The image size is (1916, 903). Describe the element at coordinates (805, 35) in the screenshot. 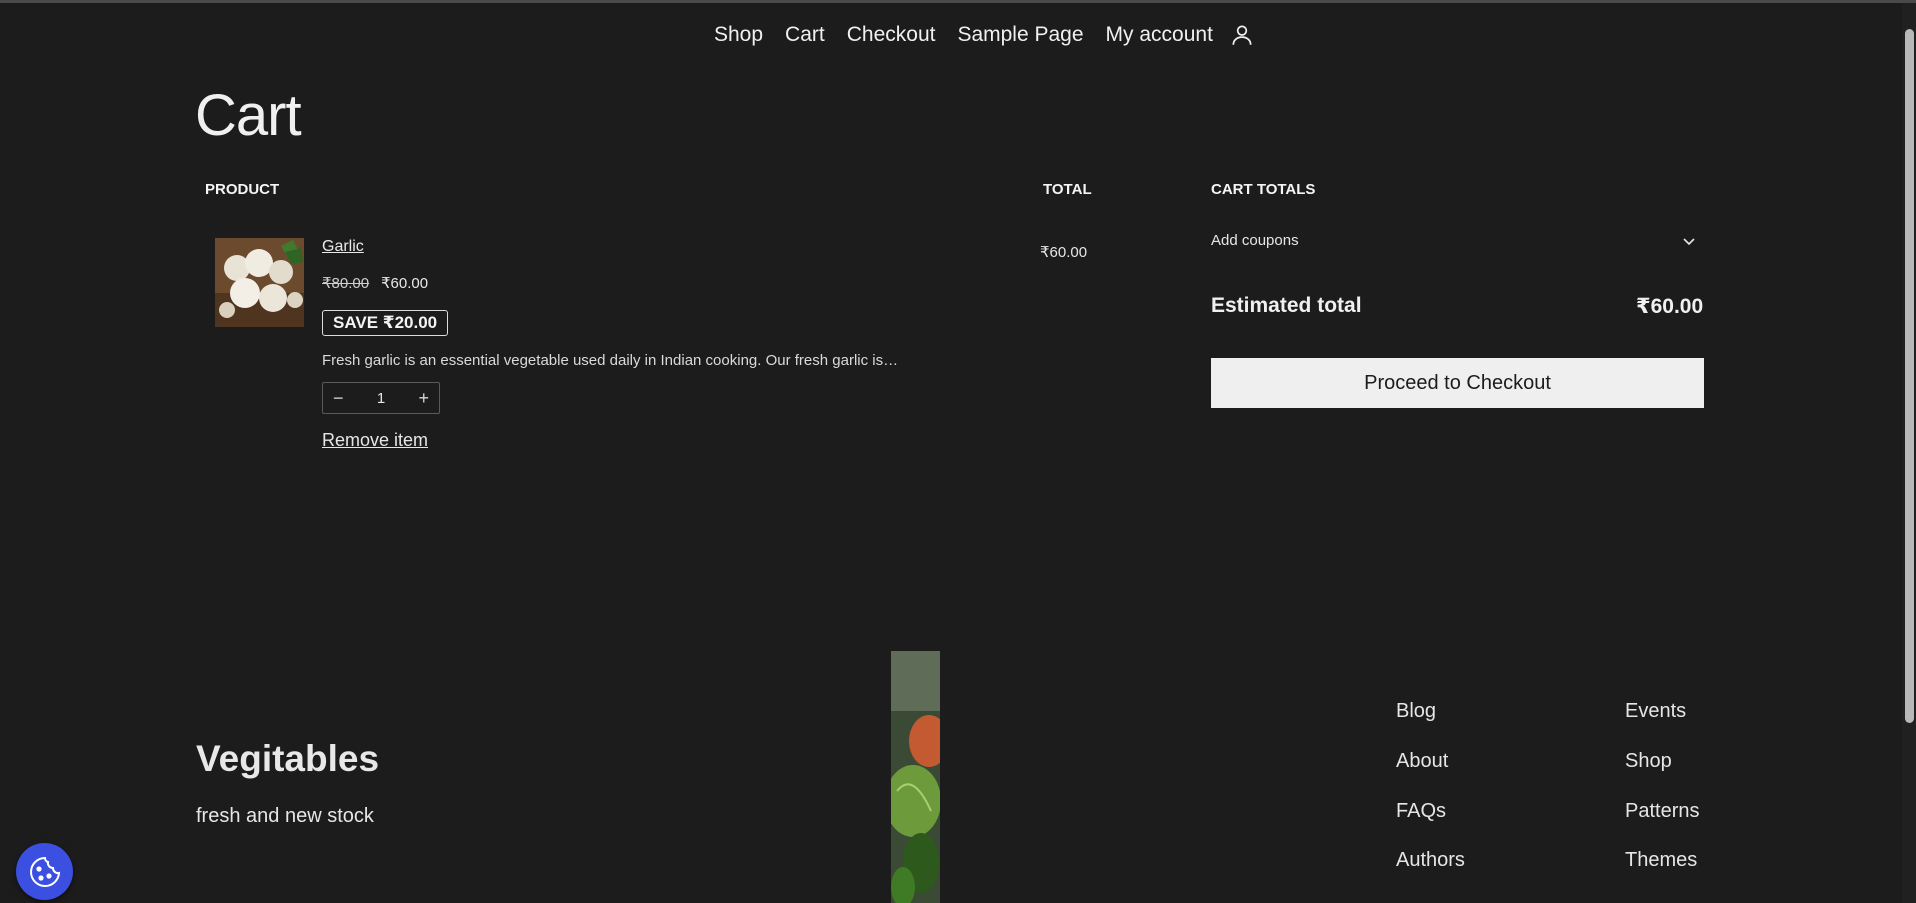

I see `nav-link-cart: Cart` at that location.